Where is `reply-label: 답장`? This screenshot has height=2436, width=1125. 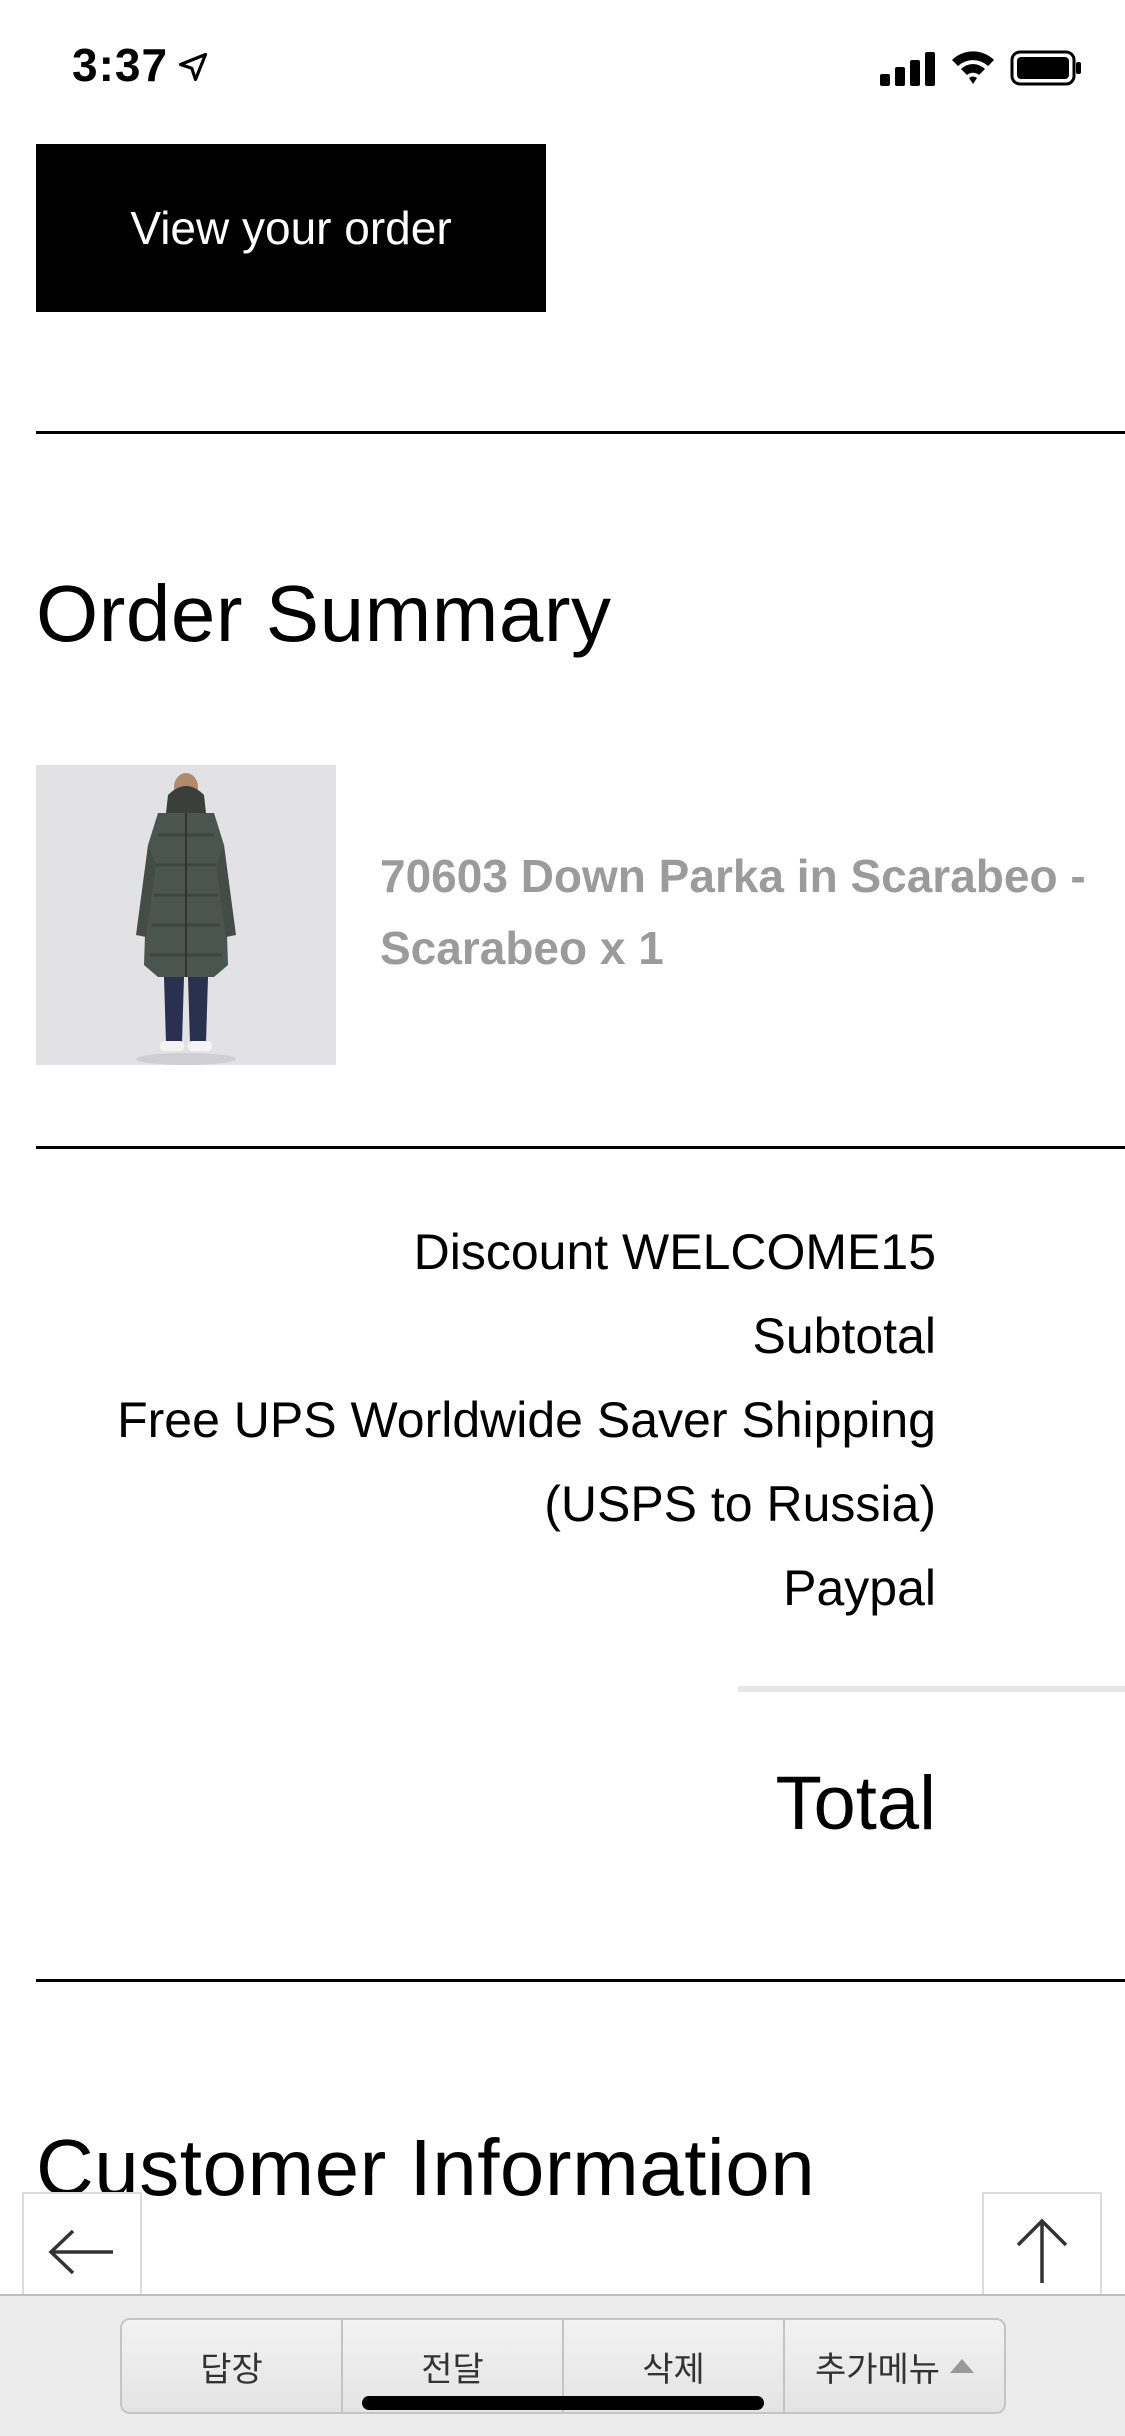
reply-label: 답장 is located at coordinates (231, 2369).